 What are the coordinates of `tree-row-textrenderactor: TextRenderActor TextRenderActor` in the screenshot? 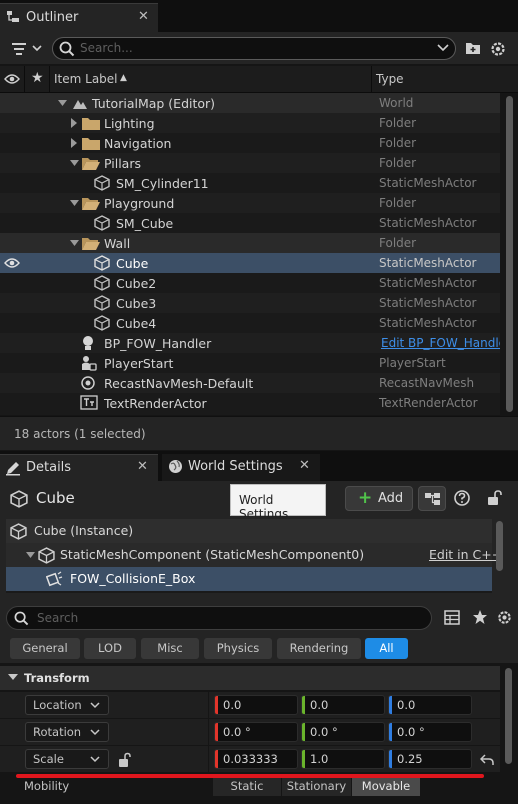 It's located at (250, 403).